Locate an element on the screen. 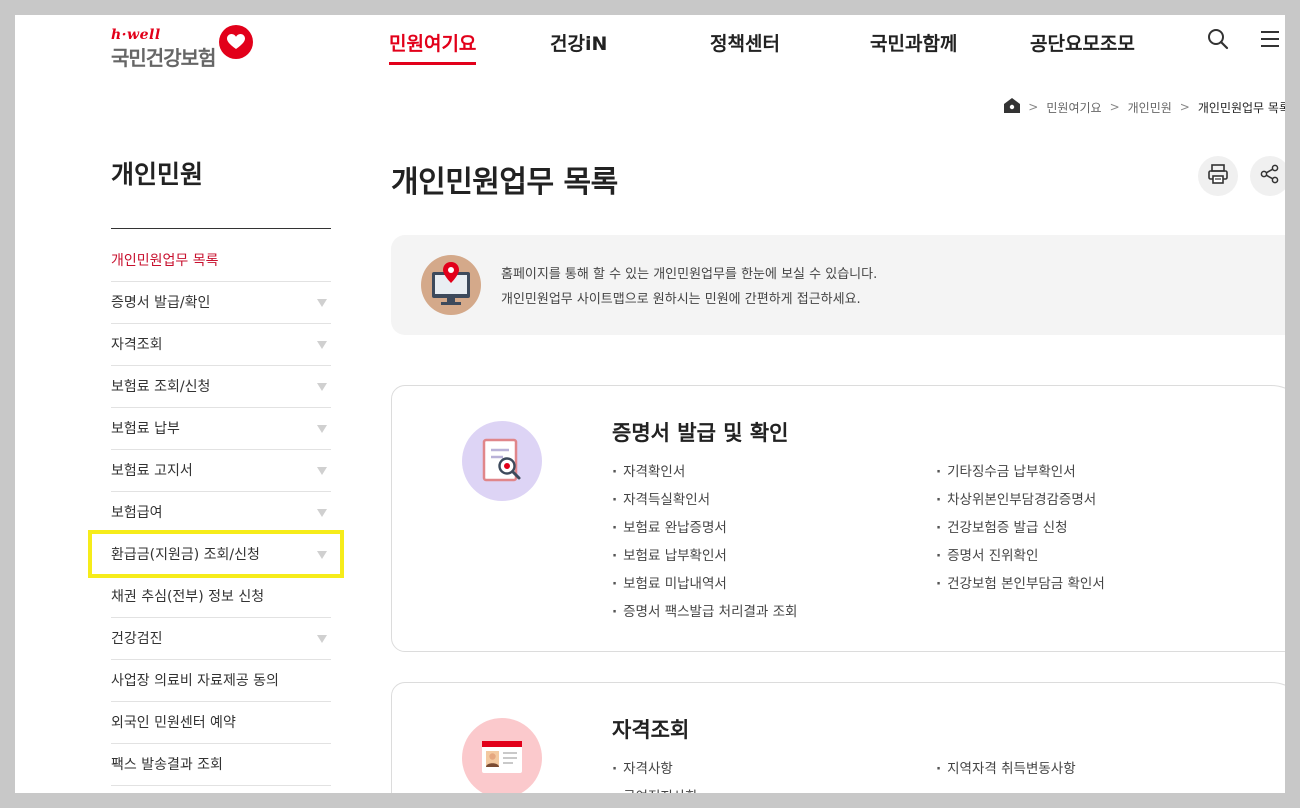 This screenshot has width=1300, height=808. lnb-item-premium-bill: 보험료 고지서 is located at coordinates (221, 471).